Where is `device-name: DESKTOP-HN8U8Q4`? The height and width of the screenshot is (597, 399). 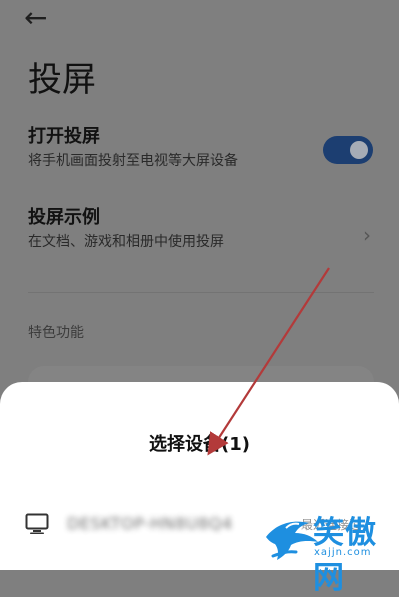
device-name: DESKTOP-HN8U8Q4 is located at coordinates (150, 523).